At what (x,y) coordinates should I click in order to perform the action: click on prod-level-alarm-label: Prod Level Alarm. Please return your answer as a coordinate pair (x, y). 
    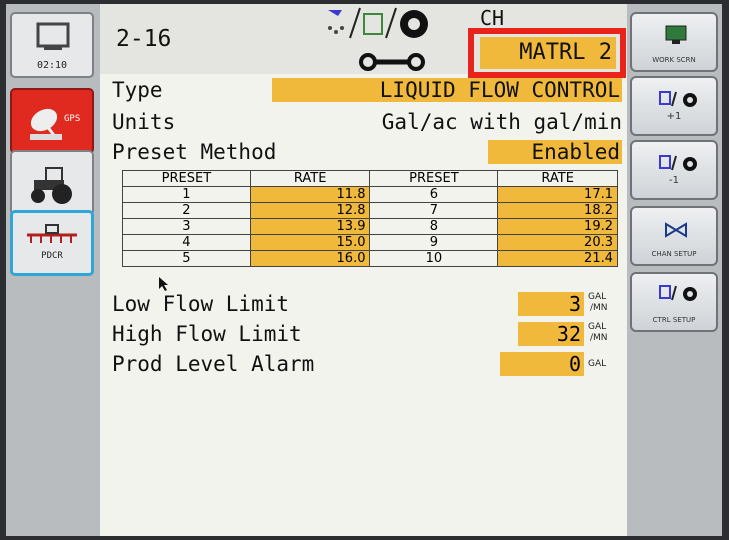
    Looking at the image, I should click on (213, 364).